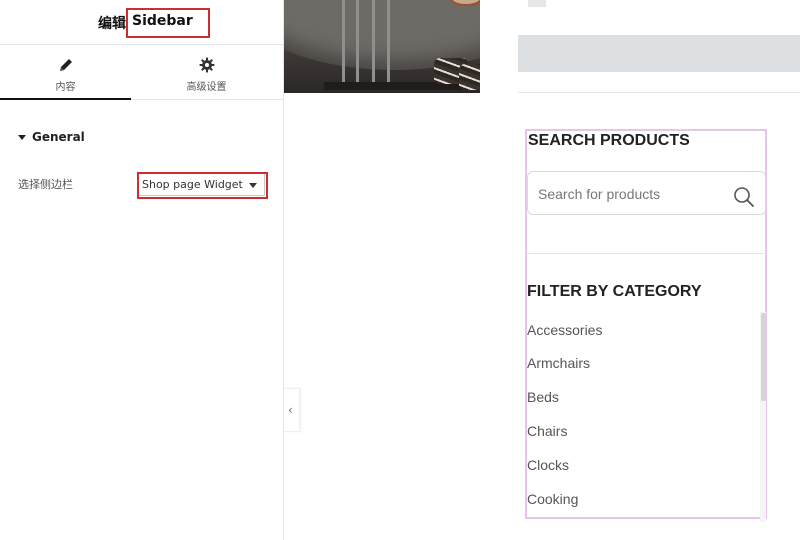 The height and width of the screenshot is (540, 800). What do you see at coordinates (22, 137) in the screenshot?
I see `caret-down-icon` at bounding box center [22, 137].